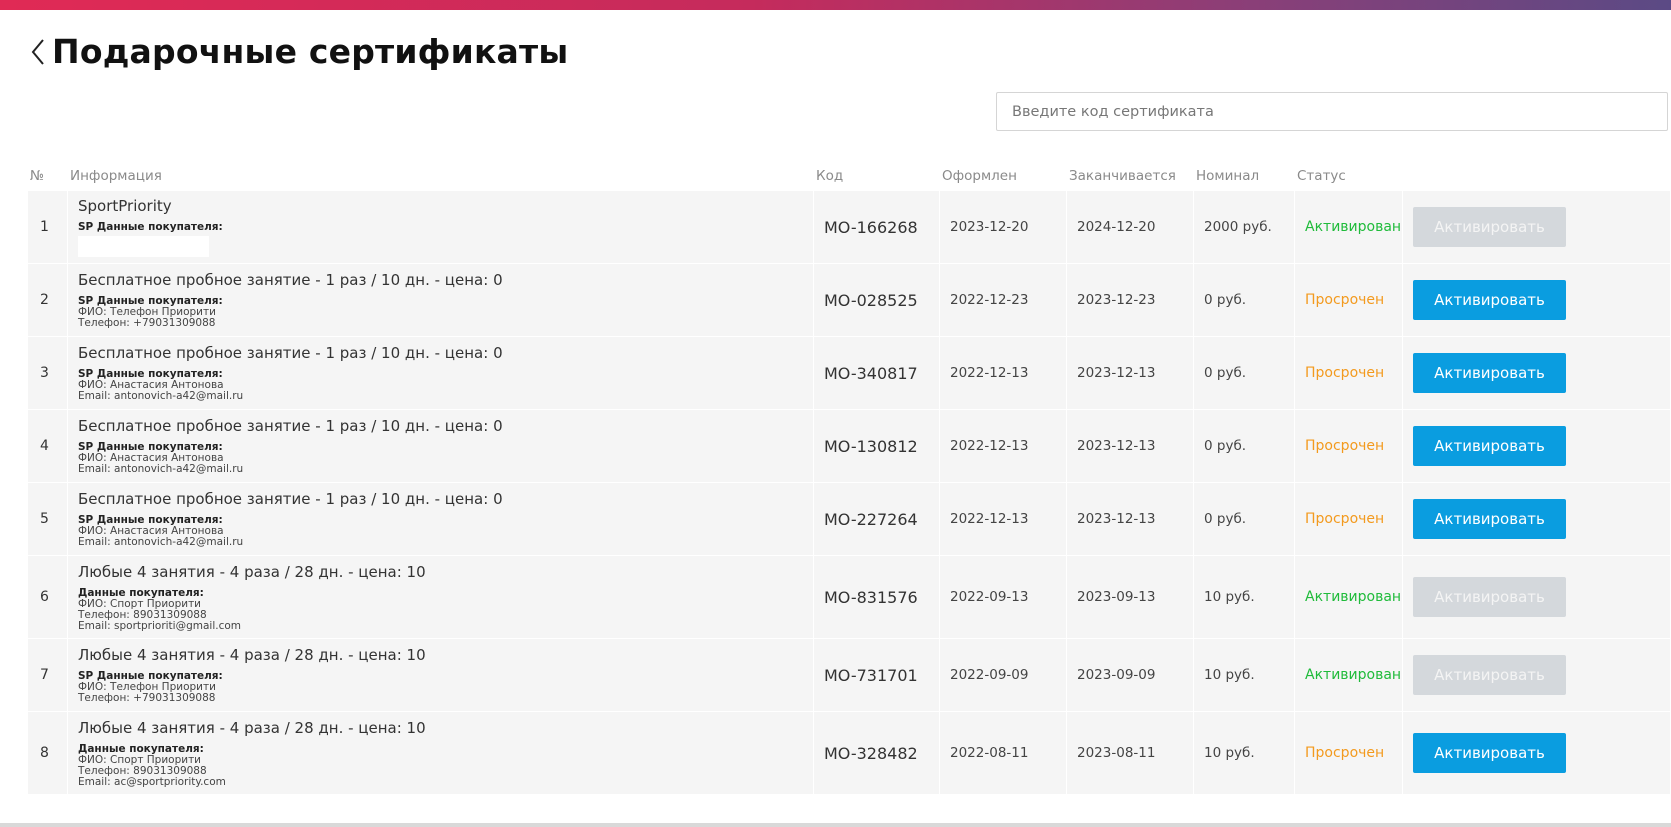 The image size is (1671, 827). Describe the element at coordinates (48, 597) in the screenshot. I see `row-number: 6` at that location.